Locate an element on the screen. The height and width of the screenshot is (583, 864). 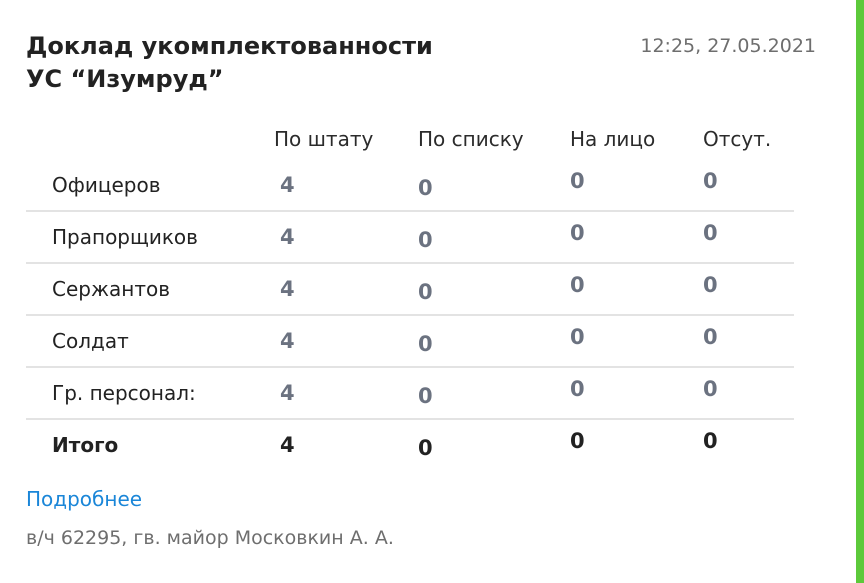
header-by-staff: По штату is located at coordinates (324, 139).